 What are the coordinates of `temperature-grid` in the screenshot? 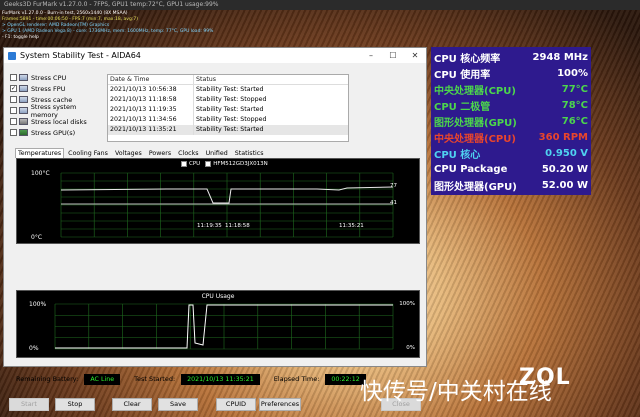 It's located at (227, 205).